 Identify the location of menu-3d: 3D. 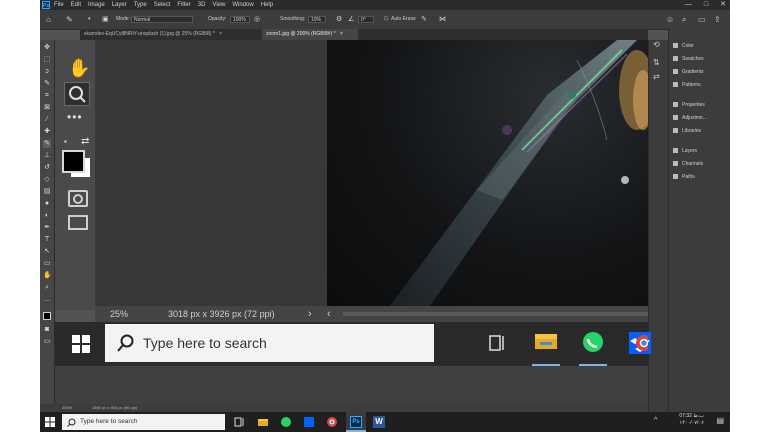
(202, 5).